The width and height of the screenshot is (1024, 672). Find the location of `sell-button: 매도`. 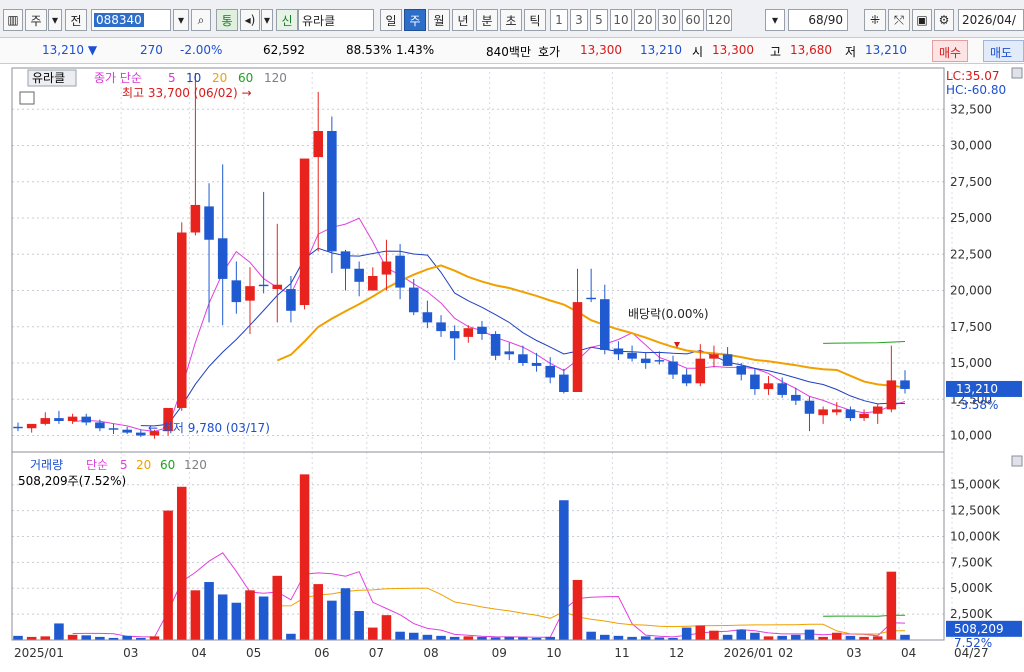

sell-button: 매도 is located at coordinates (1003, 51).